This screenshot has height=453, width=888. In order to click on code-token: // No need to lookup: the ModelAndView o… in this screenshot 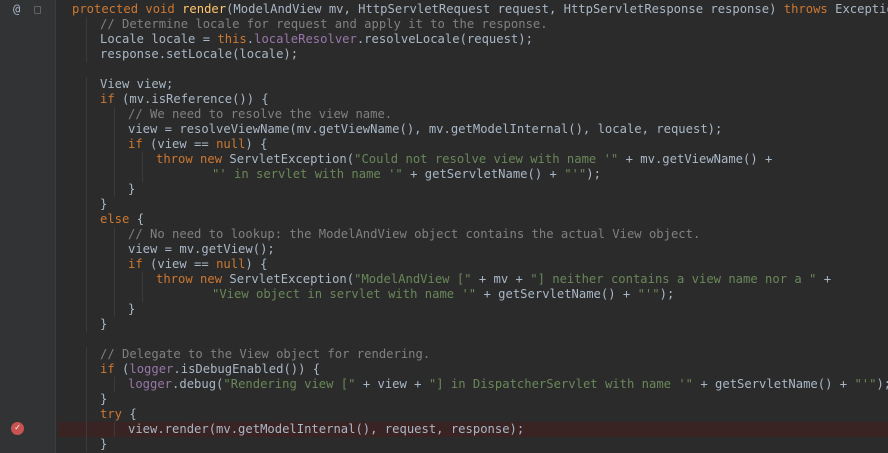, I will do `click(414, 234)`.